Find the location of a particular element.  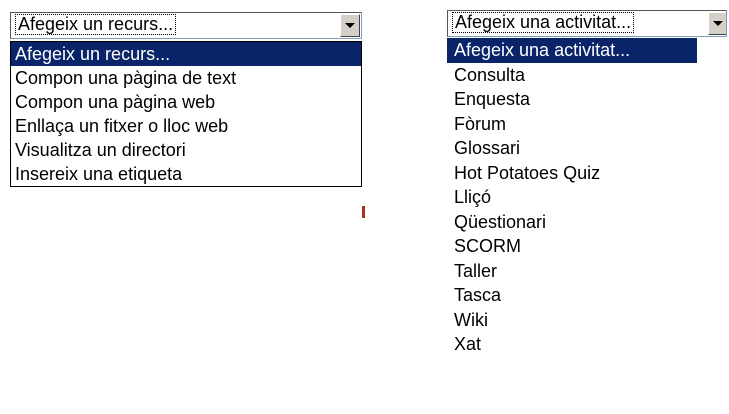

activity-option-wiki: Wiki is located at coordinates (572, 320).